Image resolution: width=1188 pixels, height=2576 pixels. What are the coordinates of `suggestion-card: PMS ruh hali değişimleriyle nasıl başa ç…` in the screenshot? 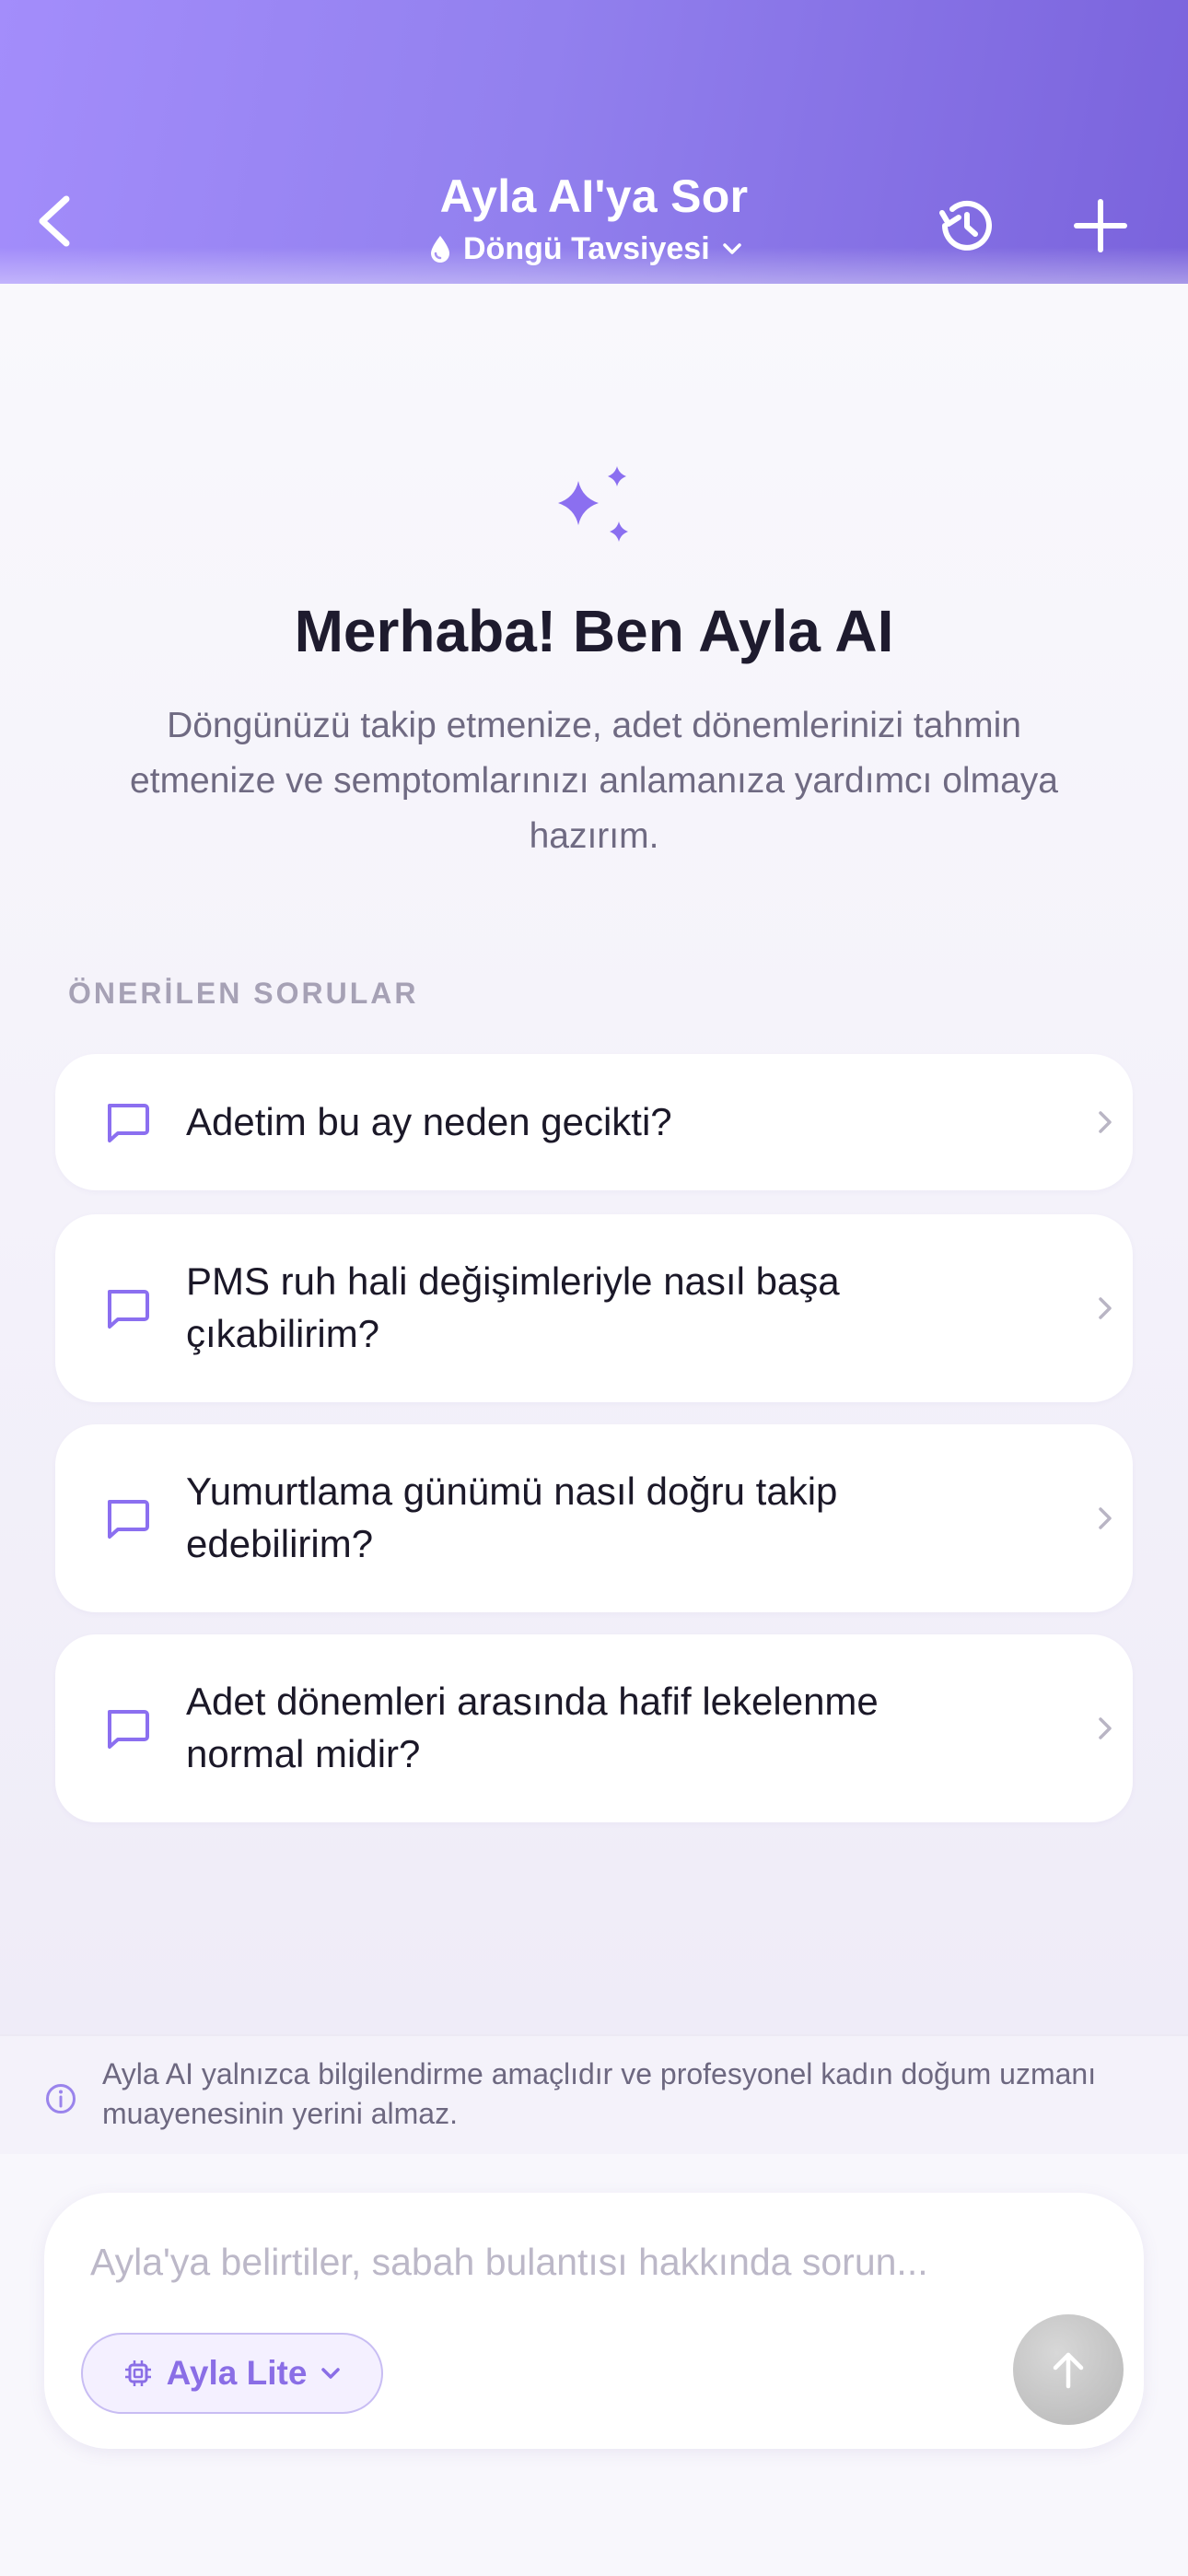 It's located at (594, 1308).